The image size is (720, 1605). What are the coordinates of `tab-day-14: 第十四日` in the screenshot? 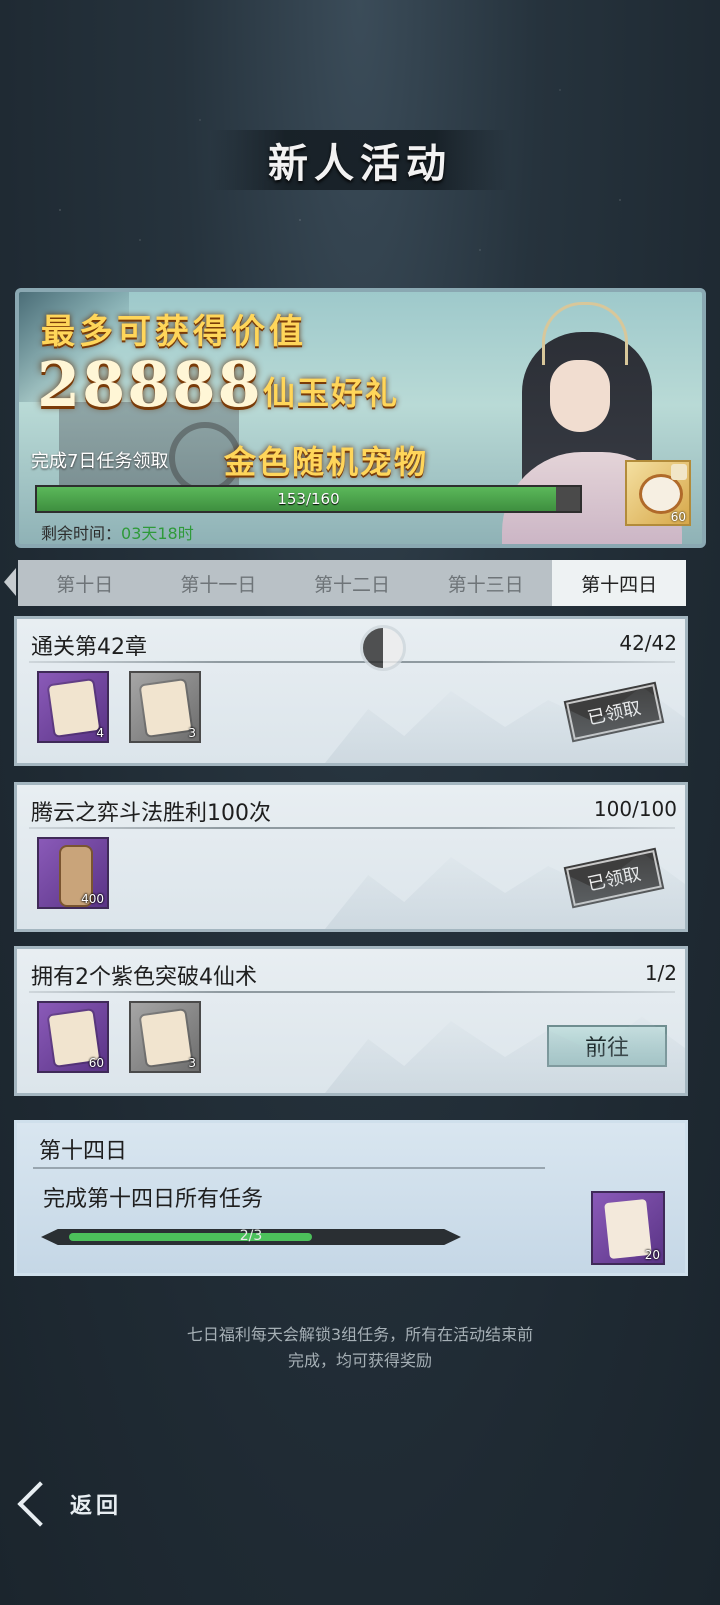 It's located at (619, 583).